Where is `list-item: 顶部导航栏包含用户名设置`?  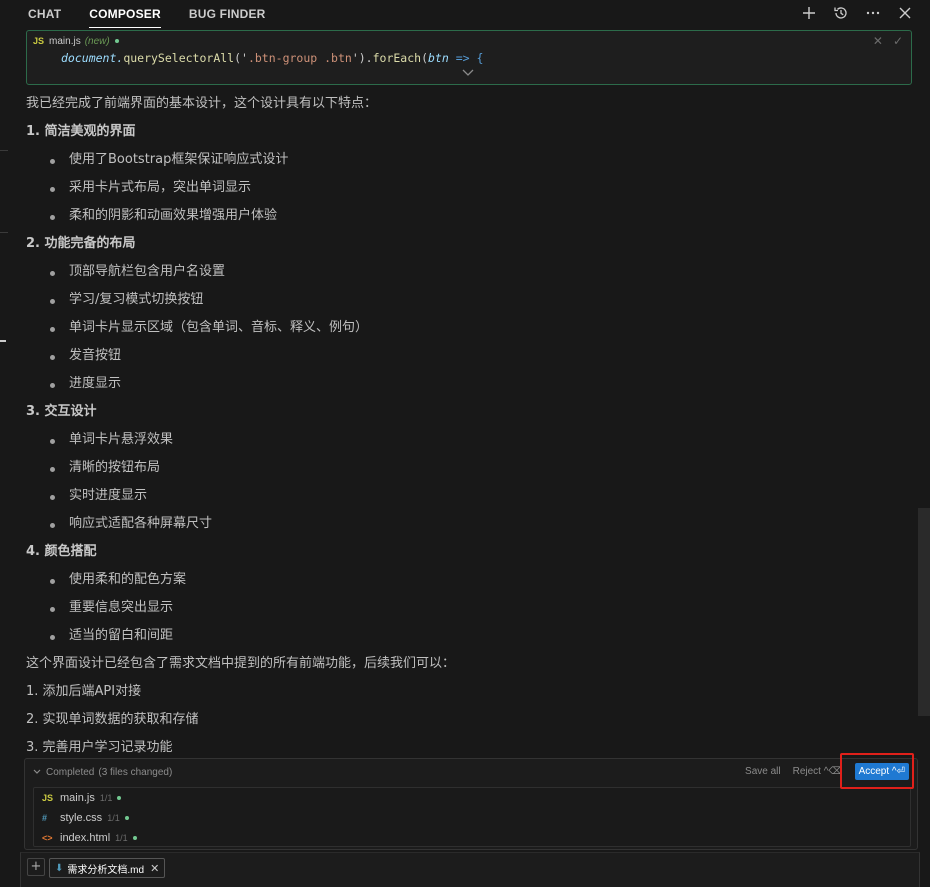 list-item: 顶部导航栏包含用户名设置 is located at coordinates (466, 276).